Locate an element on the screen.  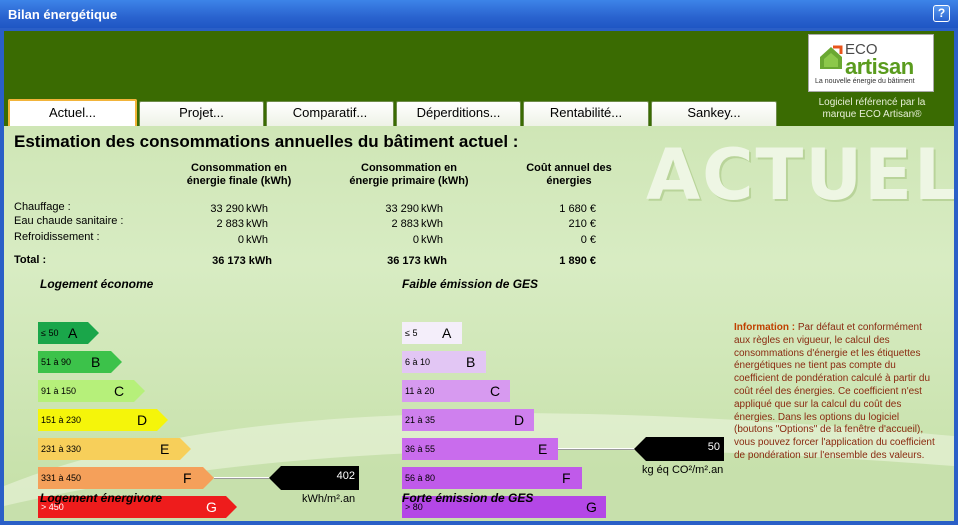
cell-cost-total: 1 890 € is located at coordinates (577, 261).